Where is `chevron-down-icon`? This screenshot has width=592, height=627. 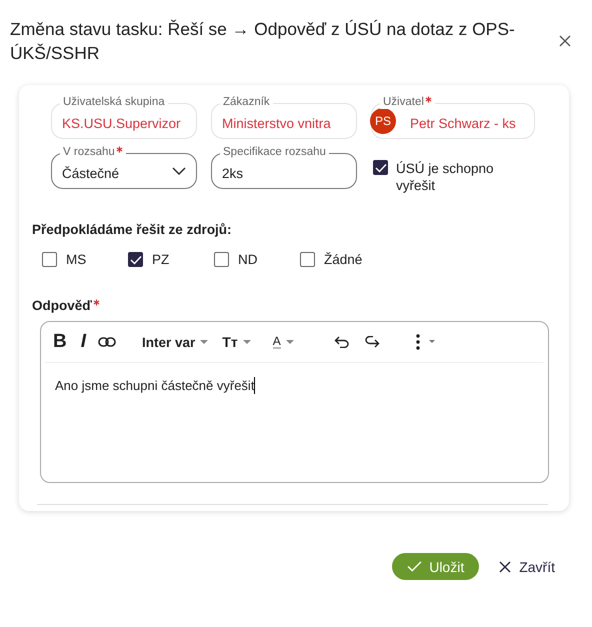 chevron-down-icon is located at coordinates (179, 171).